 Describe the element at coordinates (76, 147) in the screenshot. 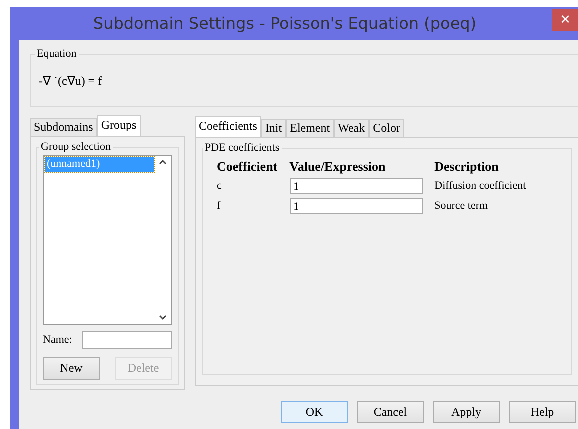

I see `group-label: Group selection` at that location.